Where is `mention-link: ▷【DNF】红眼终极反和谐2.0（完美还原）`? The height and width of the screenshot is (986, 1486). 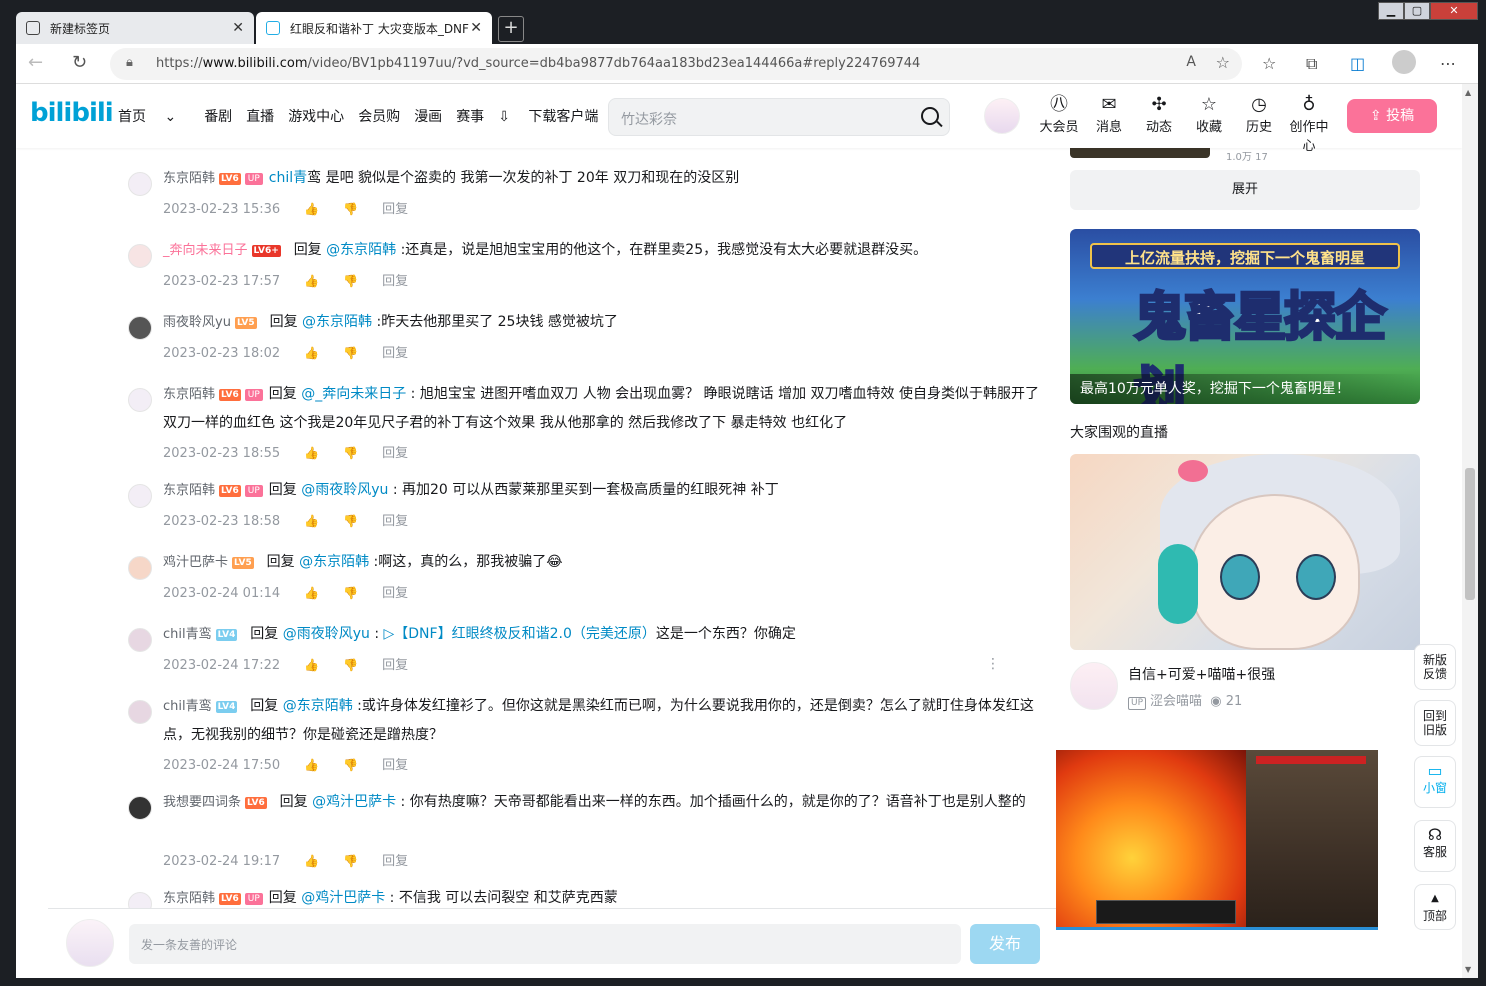
mention-link: ▷【DNF】红眼终极反和谐2.0（完美还原） is located at coordinates (520, 634).